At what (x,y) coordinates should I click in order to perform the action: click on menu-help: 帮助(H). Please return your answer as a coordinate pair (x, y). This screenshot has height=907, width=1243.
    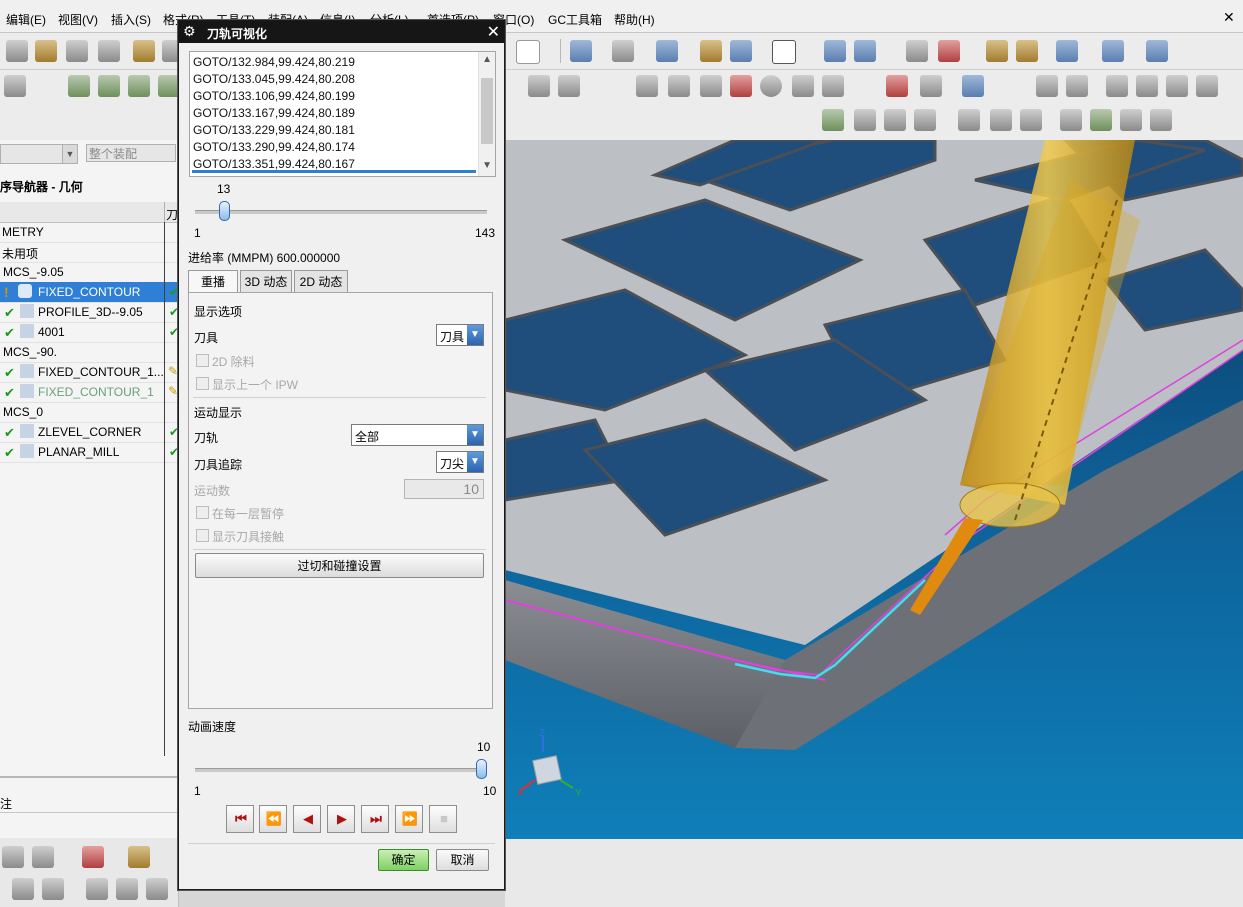
    Looking at the image, I should click on (634, 19).